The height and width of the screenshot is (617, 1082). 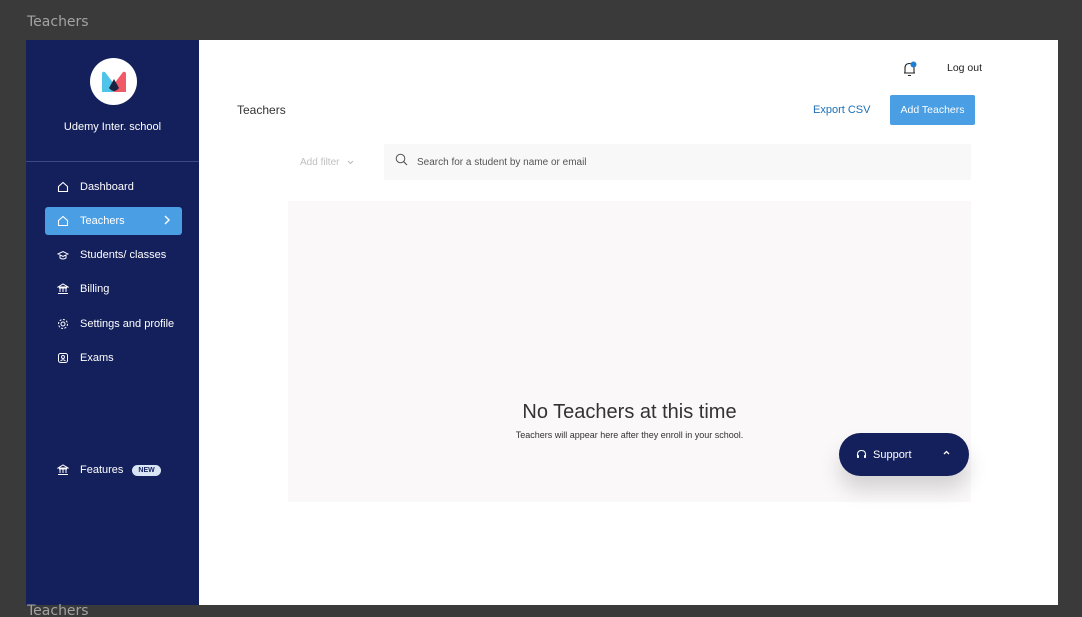 What do you see at coordinates (97, 358) in the screenshot?
I see `sidebar-item-label: Exams` at bounding box center [97, 358].